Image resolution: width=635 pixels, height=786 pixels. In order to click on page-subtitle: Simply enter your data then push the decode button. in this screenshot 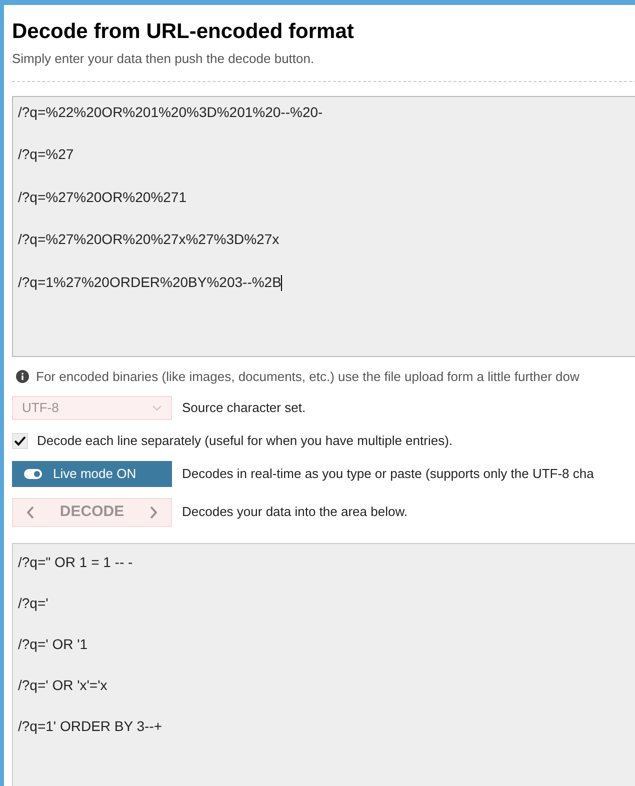, I will do `click(164, 59)`.